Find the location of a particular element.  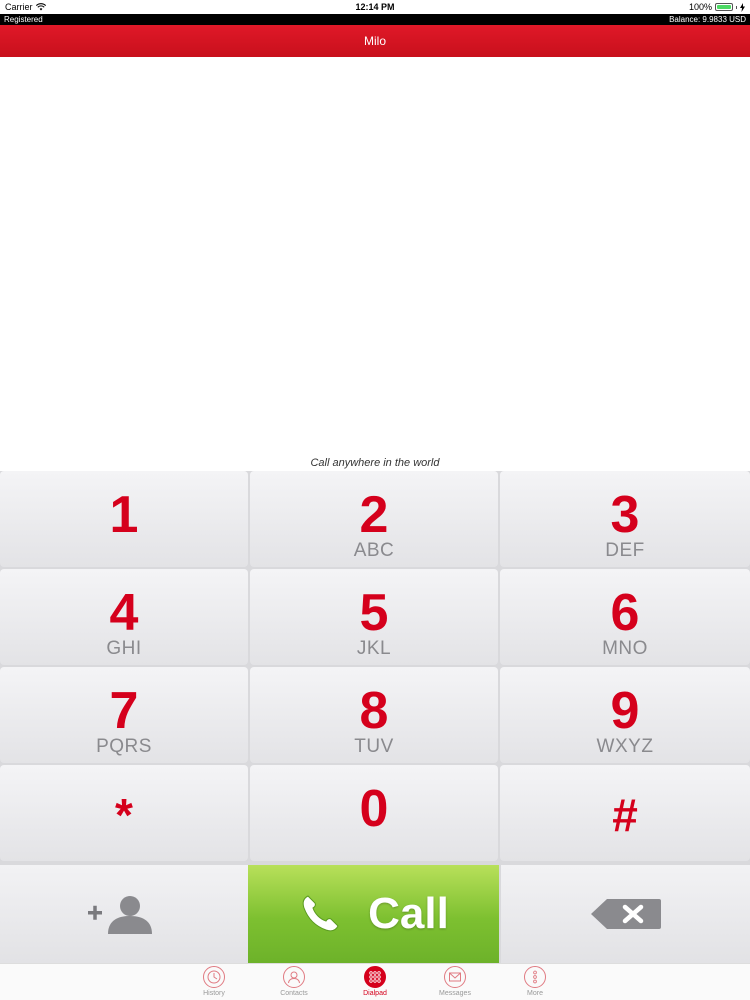

key-hash: # is located at coordinates (625, 813).